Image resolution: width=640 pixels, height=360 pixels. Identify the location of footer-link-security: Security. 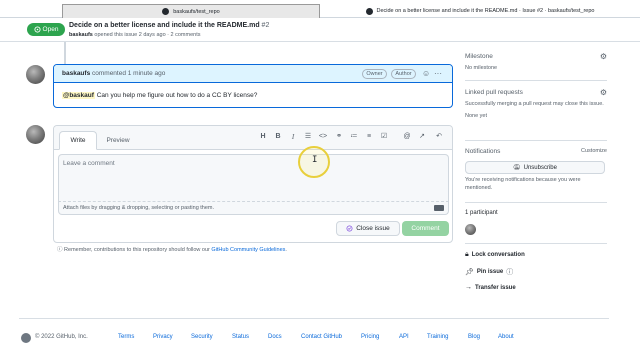
(202, 337).